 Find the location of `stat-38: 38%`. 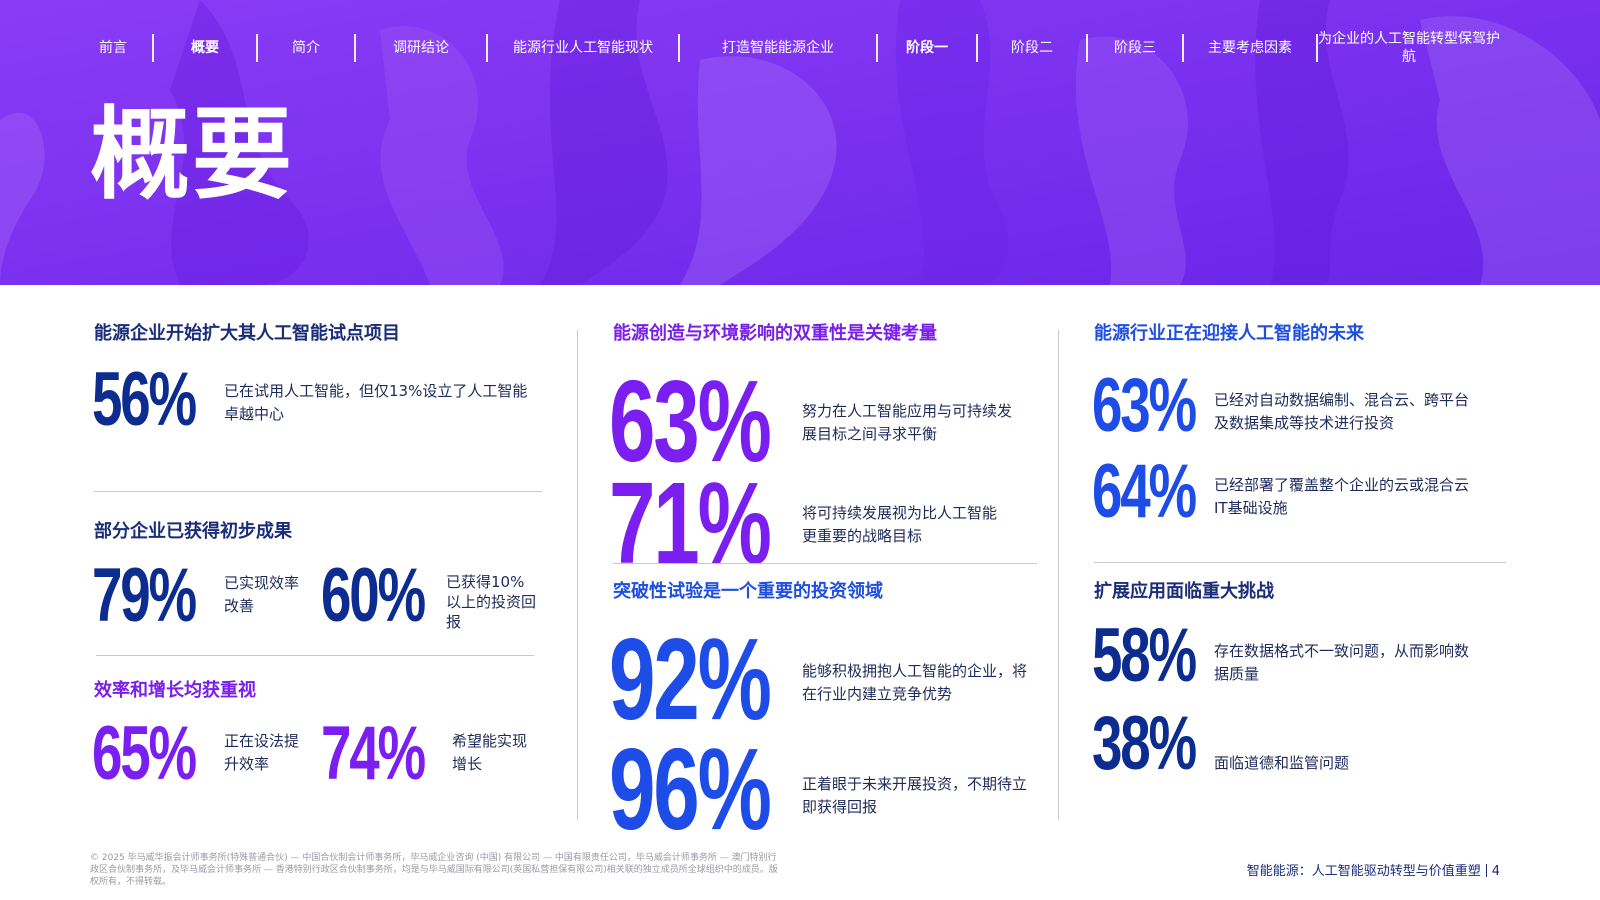

stat-38: 38% is located at coordinates (1144, 743).